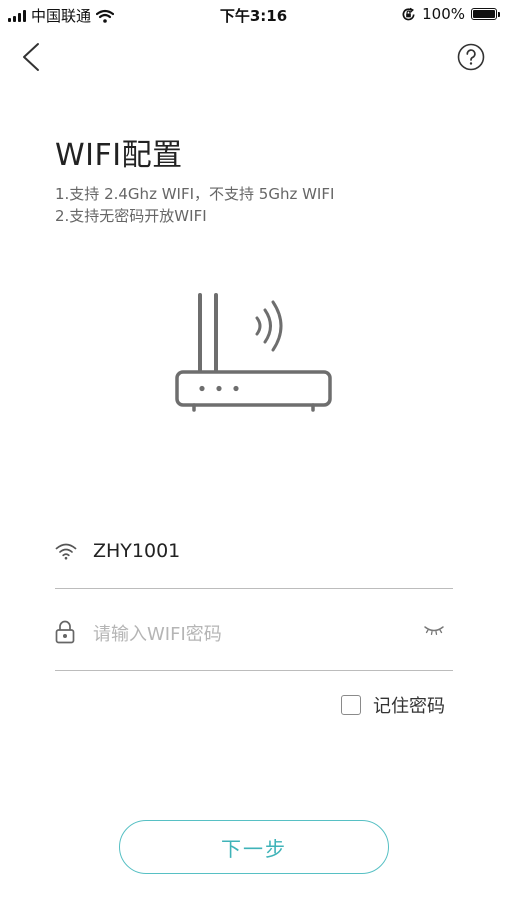 This screenshot has width=507, height=900. I want to click on status-bar-right: 100%, so click(450, 14).